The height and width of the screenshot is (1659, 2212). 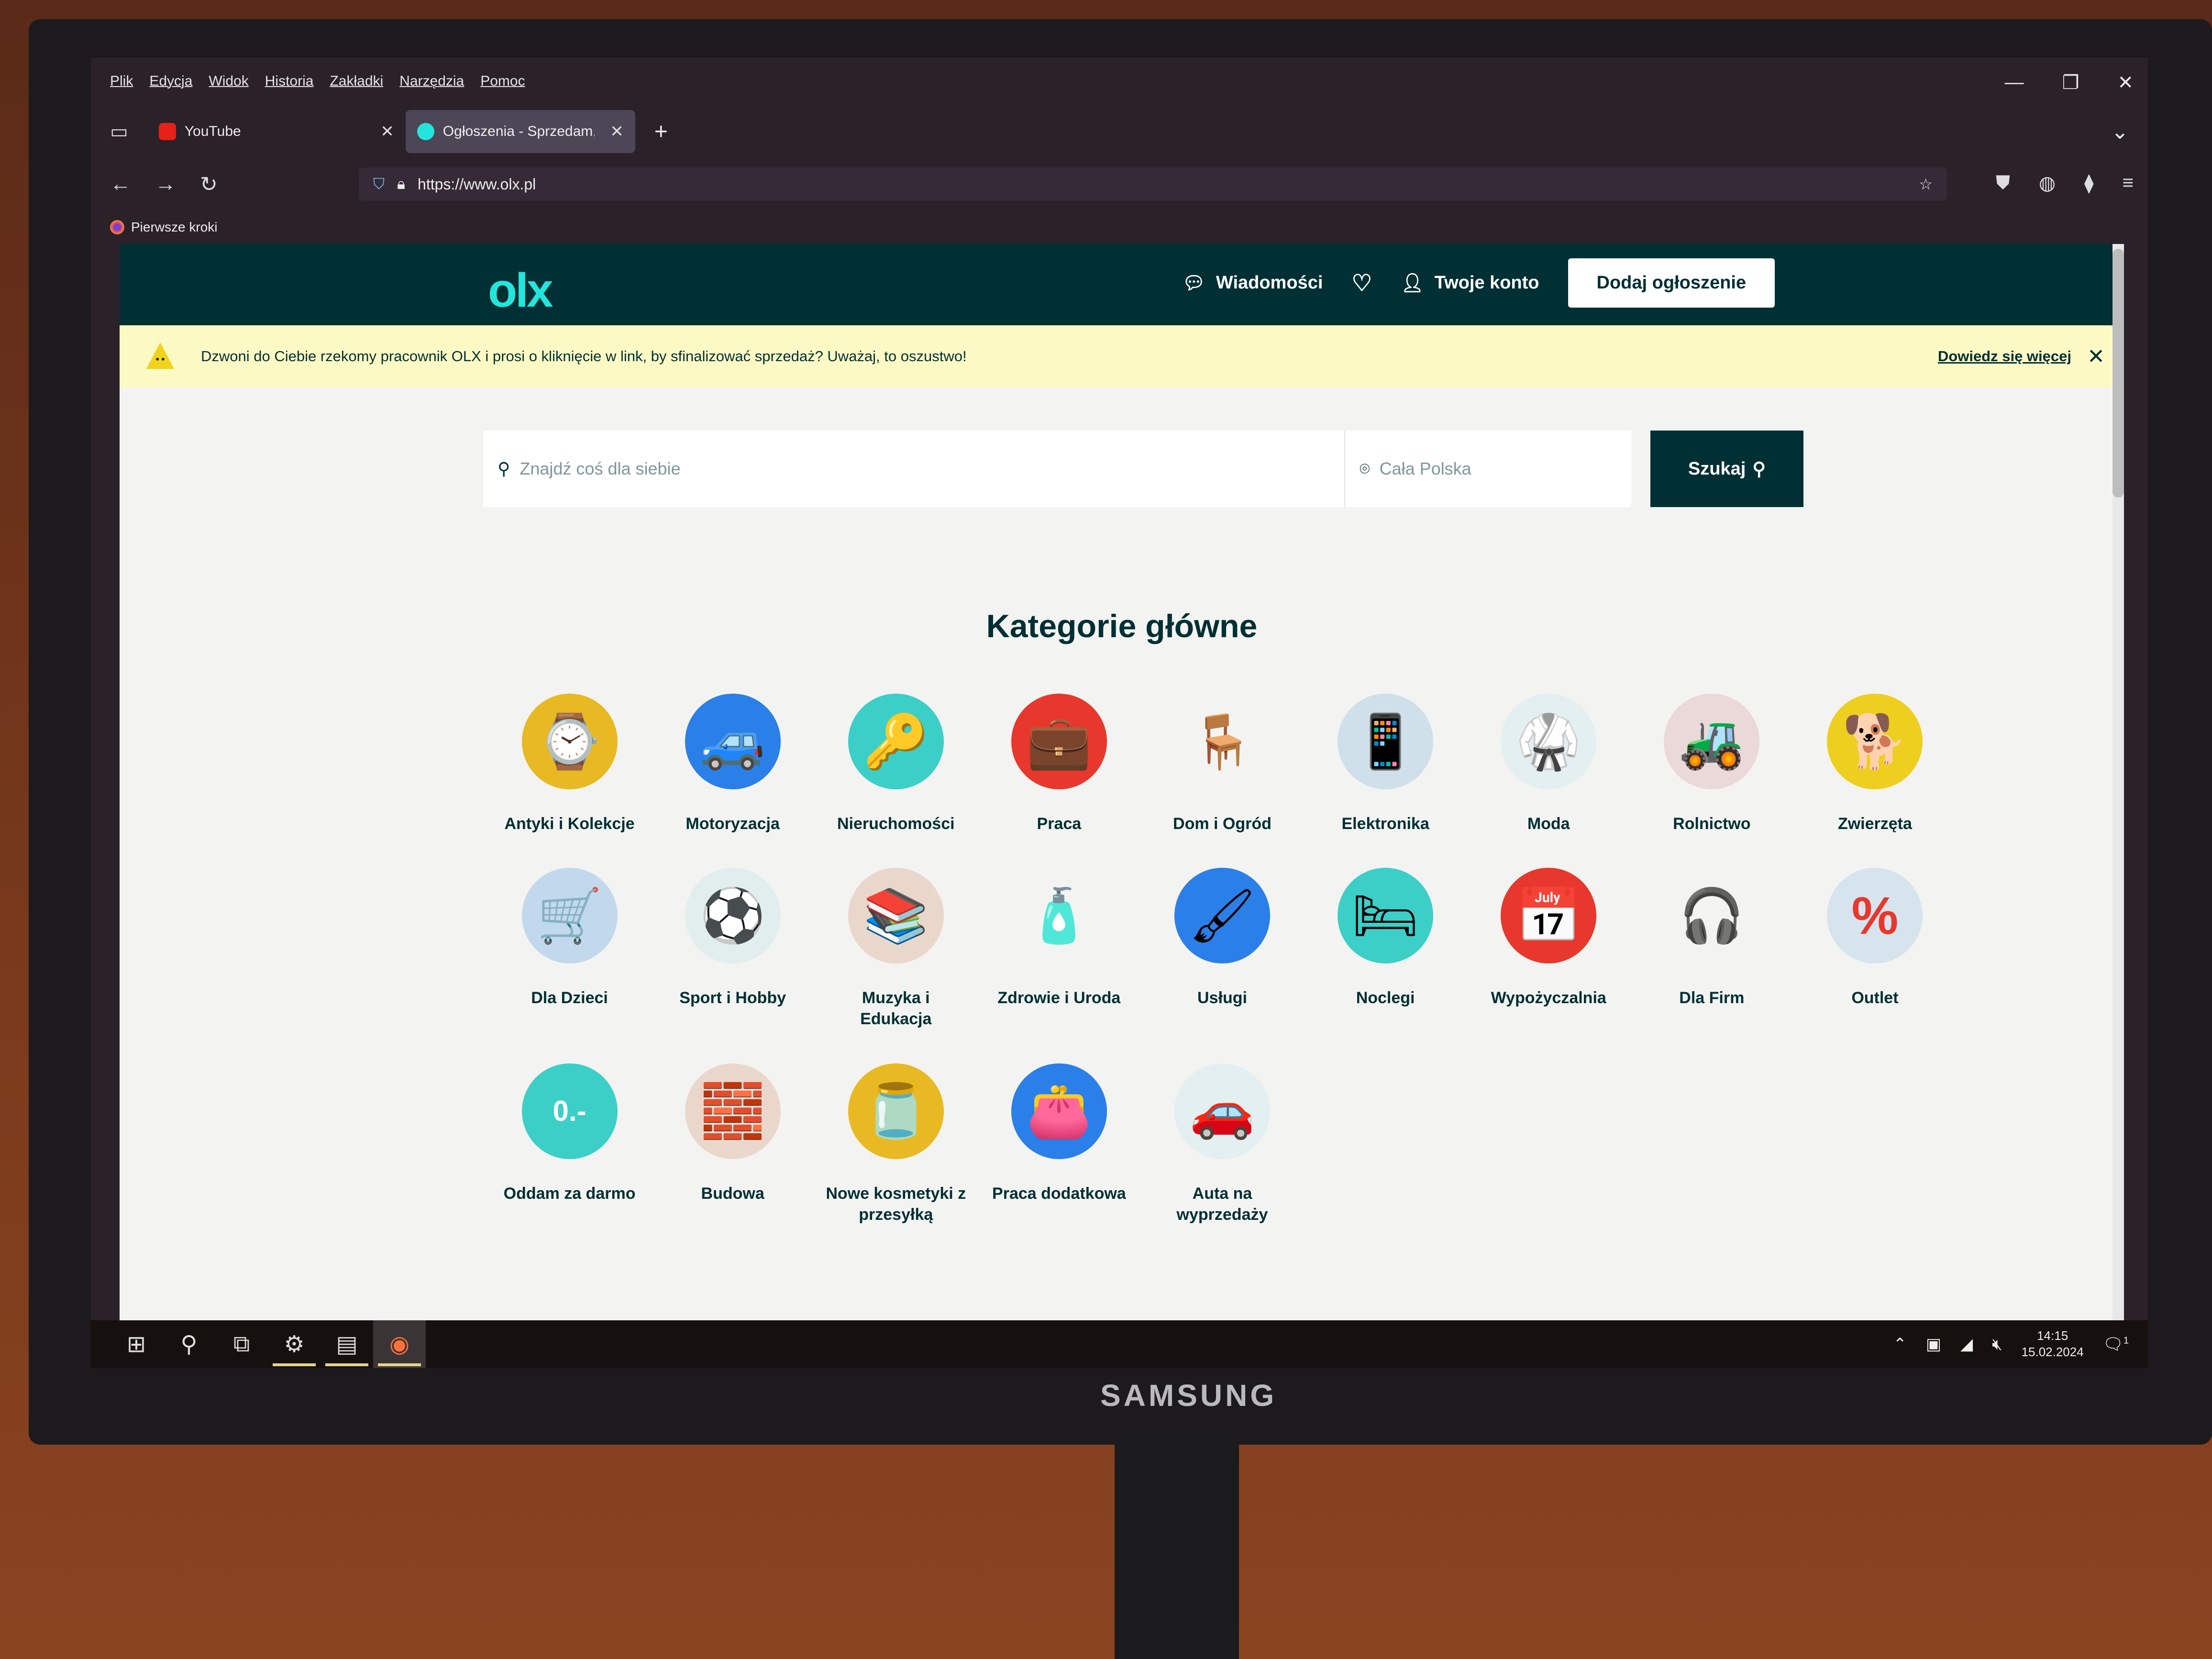 I want to click on minimize-button: —, so click(x=2014, y=83).